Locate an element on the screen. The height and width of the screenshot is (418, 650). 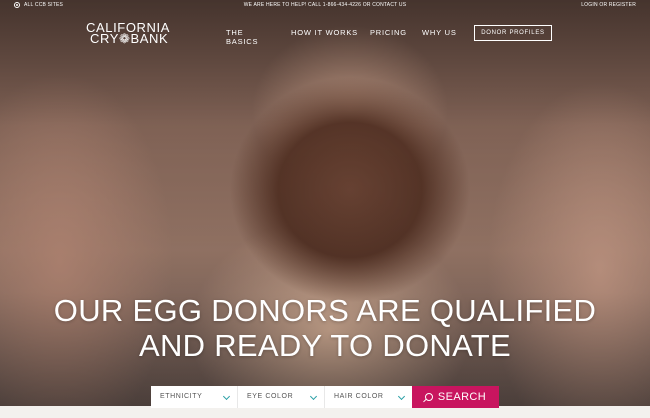
nav-item-the-basics: THE BASICS is located at coordinates (242, 37).